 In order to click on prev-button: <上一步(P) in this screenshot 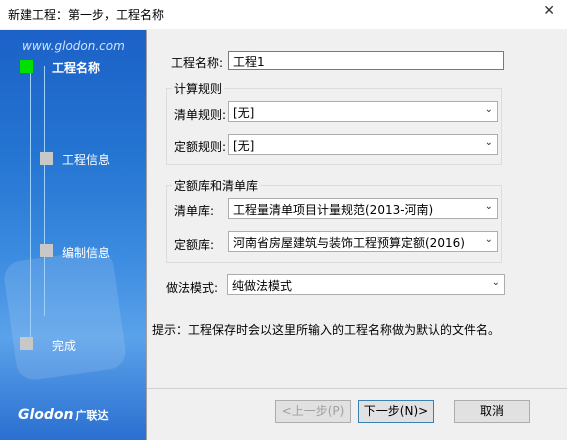, I will do `click(313, 411)`.